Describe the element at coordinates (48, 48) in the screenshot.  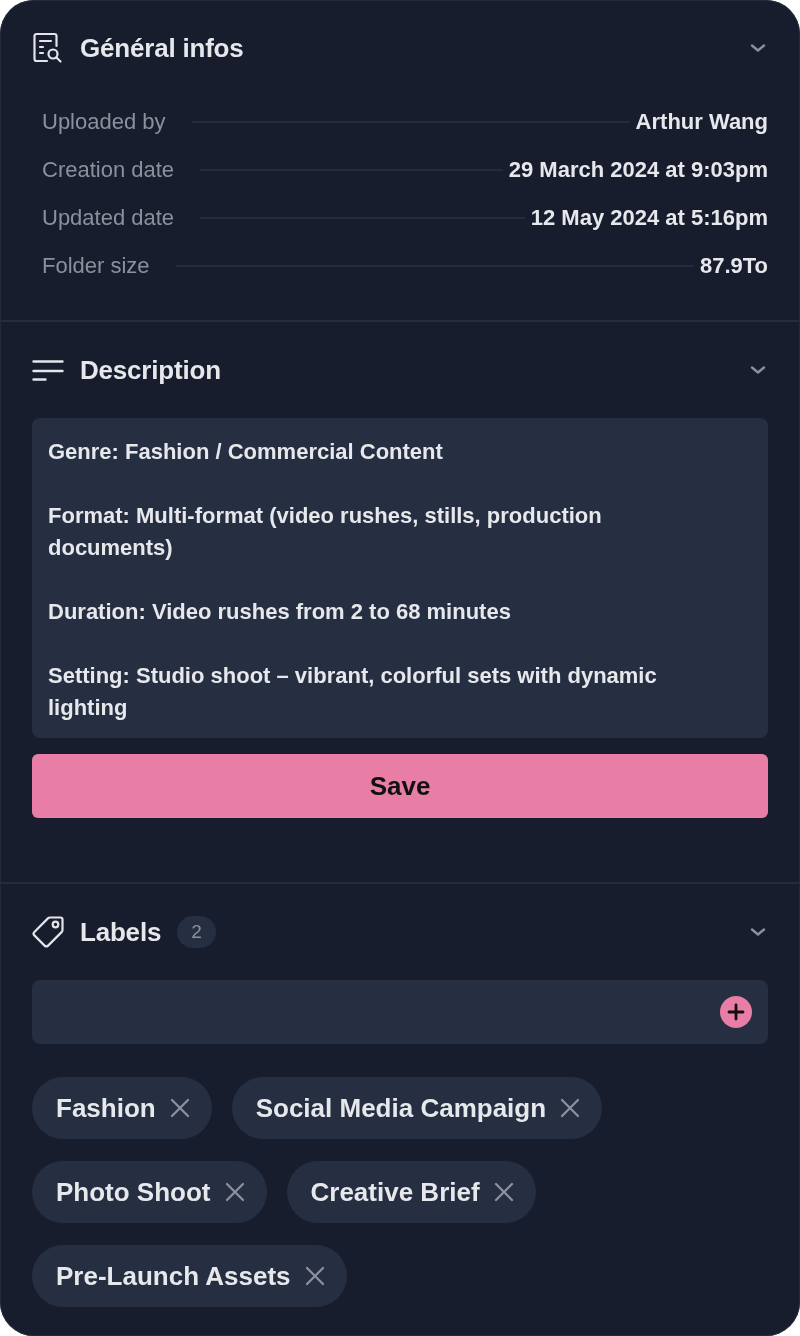
I see `document-search-icon` at that location.